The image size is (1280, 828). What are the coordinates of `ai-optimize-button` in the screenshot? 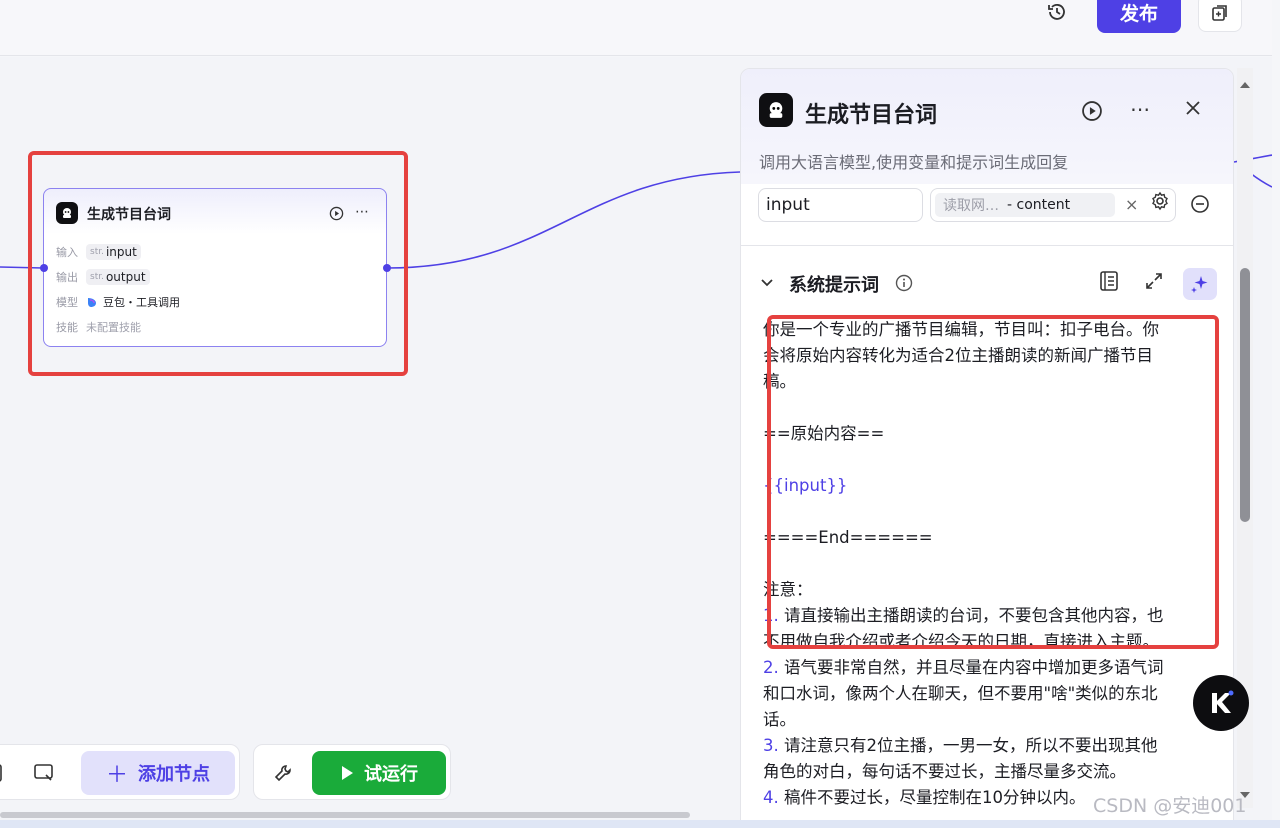 It's located at (1200, 284).